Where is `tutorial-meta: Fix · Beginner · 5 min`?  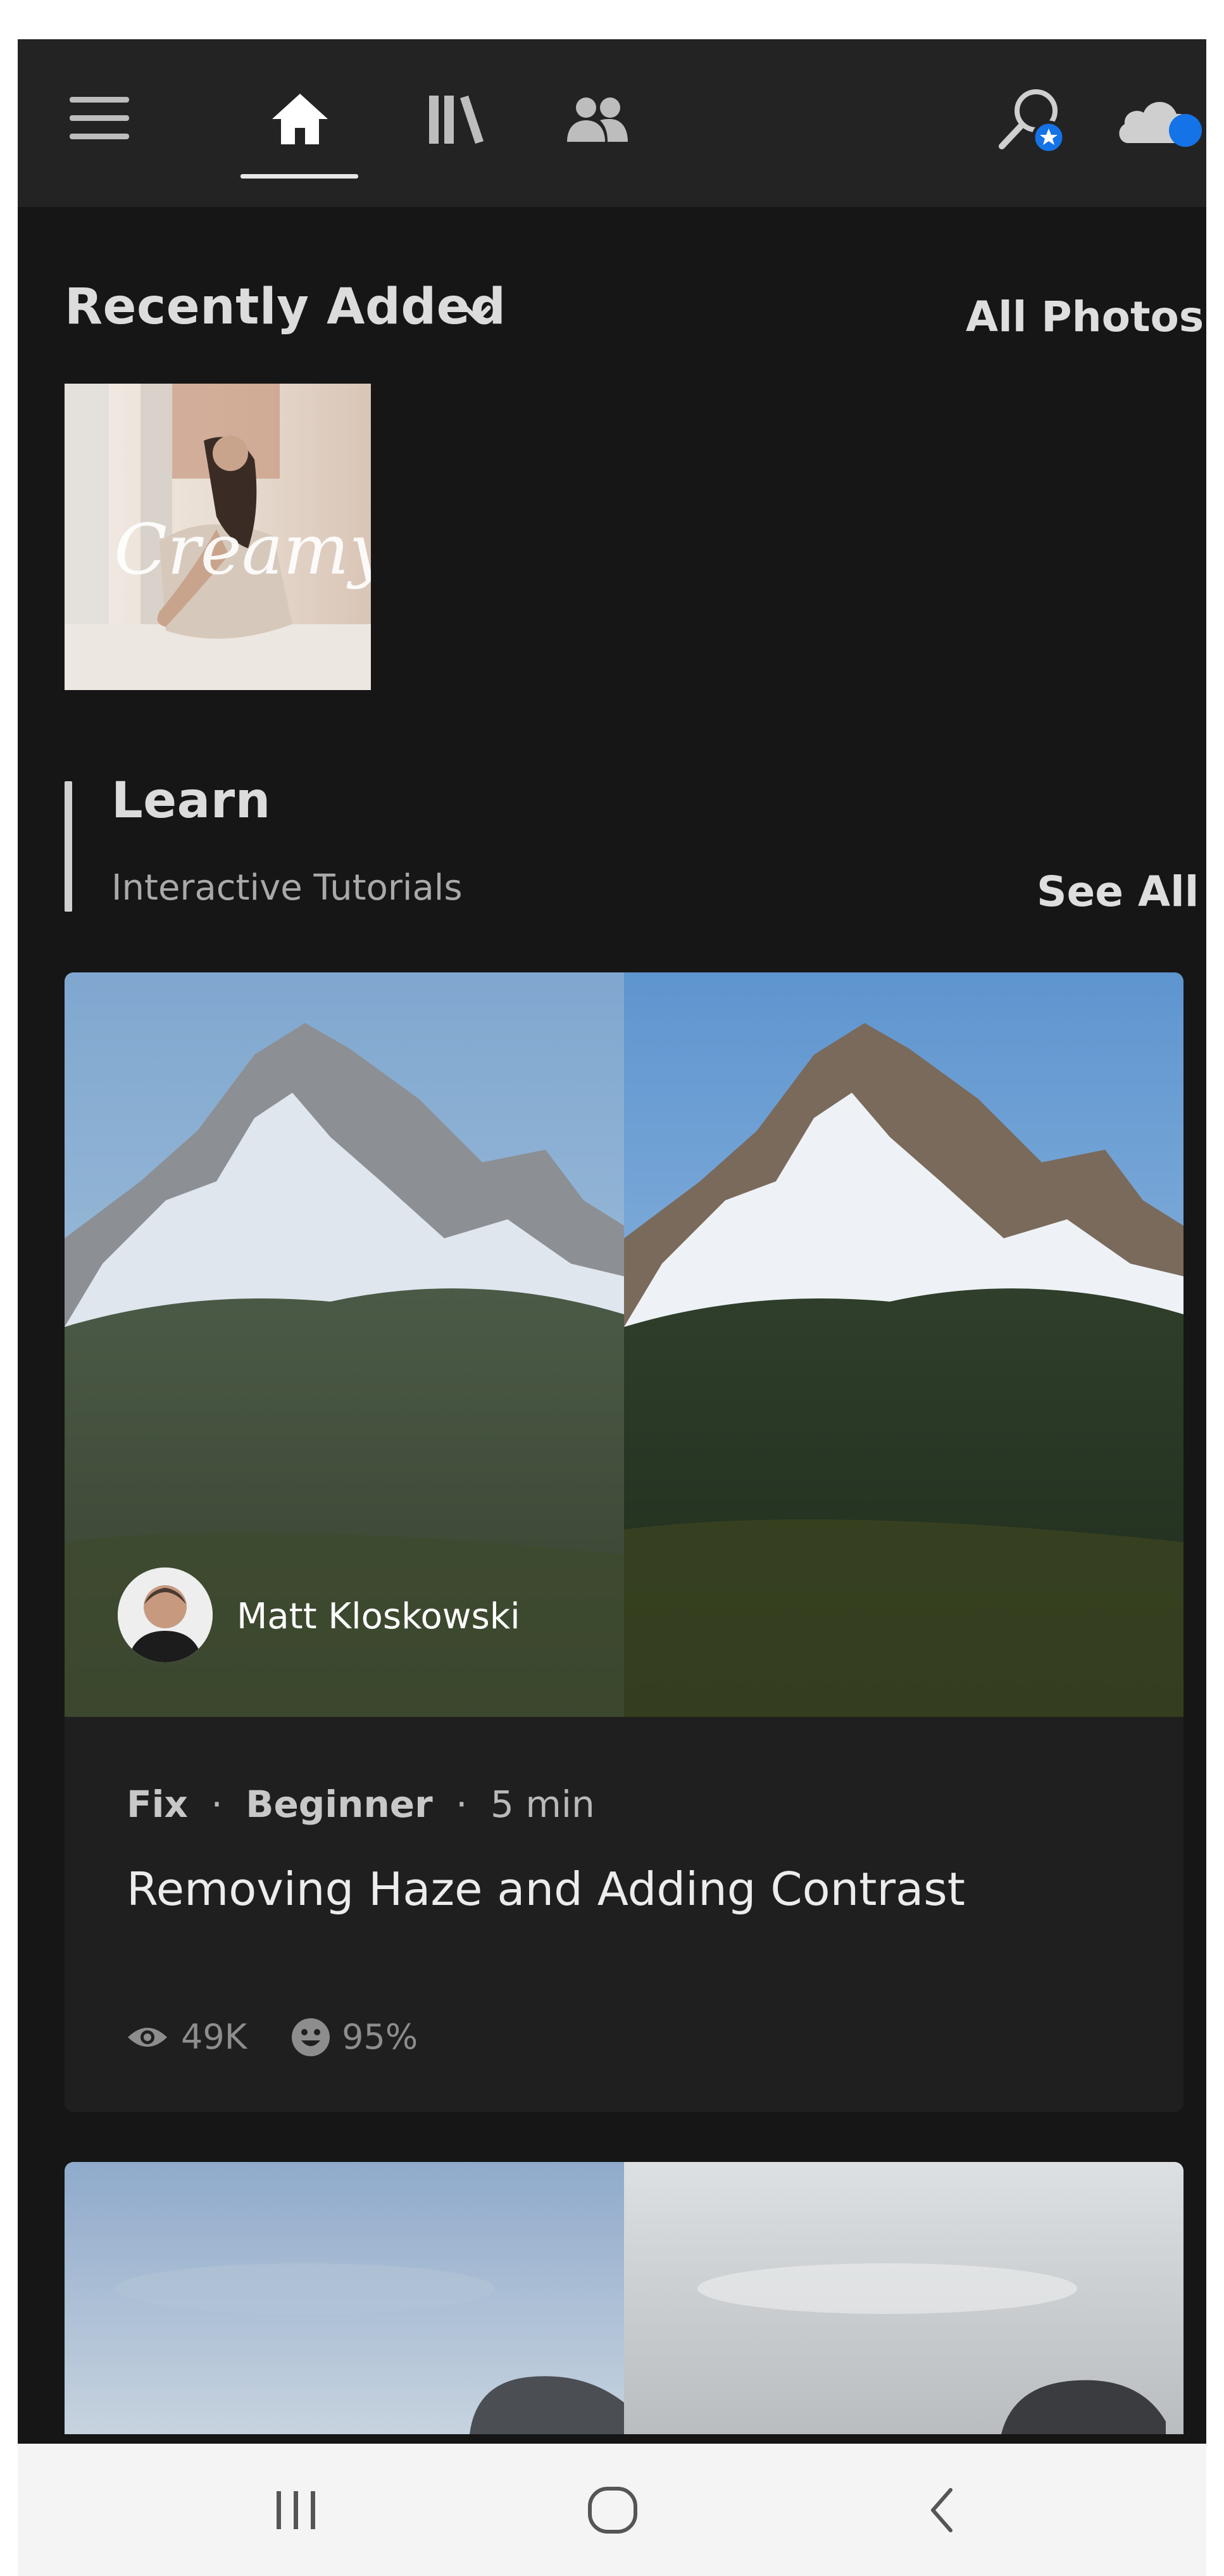
tutorial-meta: Fix · Beginner · 5 min is located at coordinates (361, 1804).